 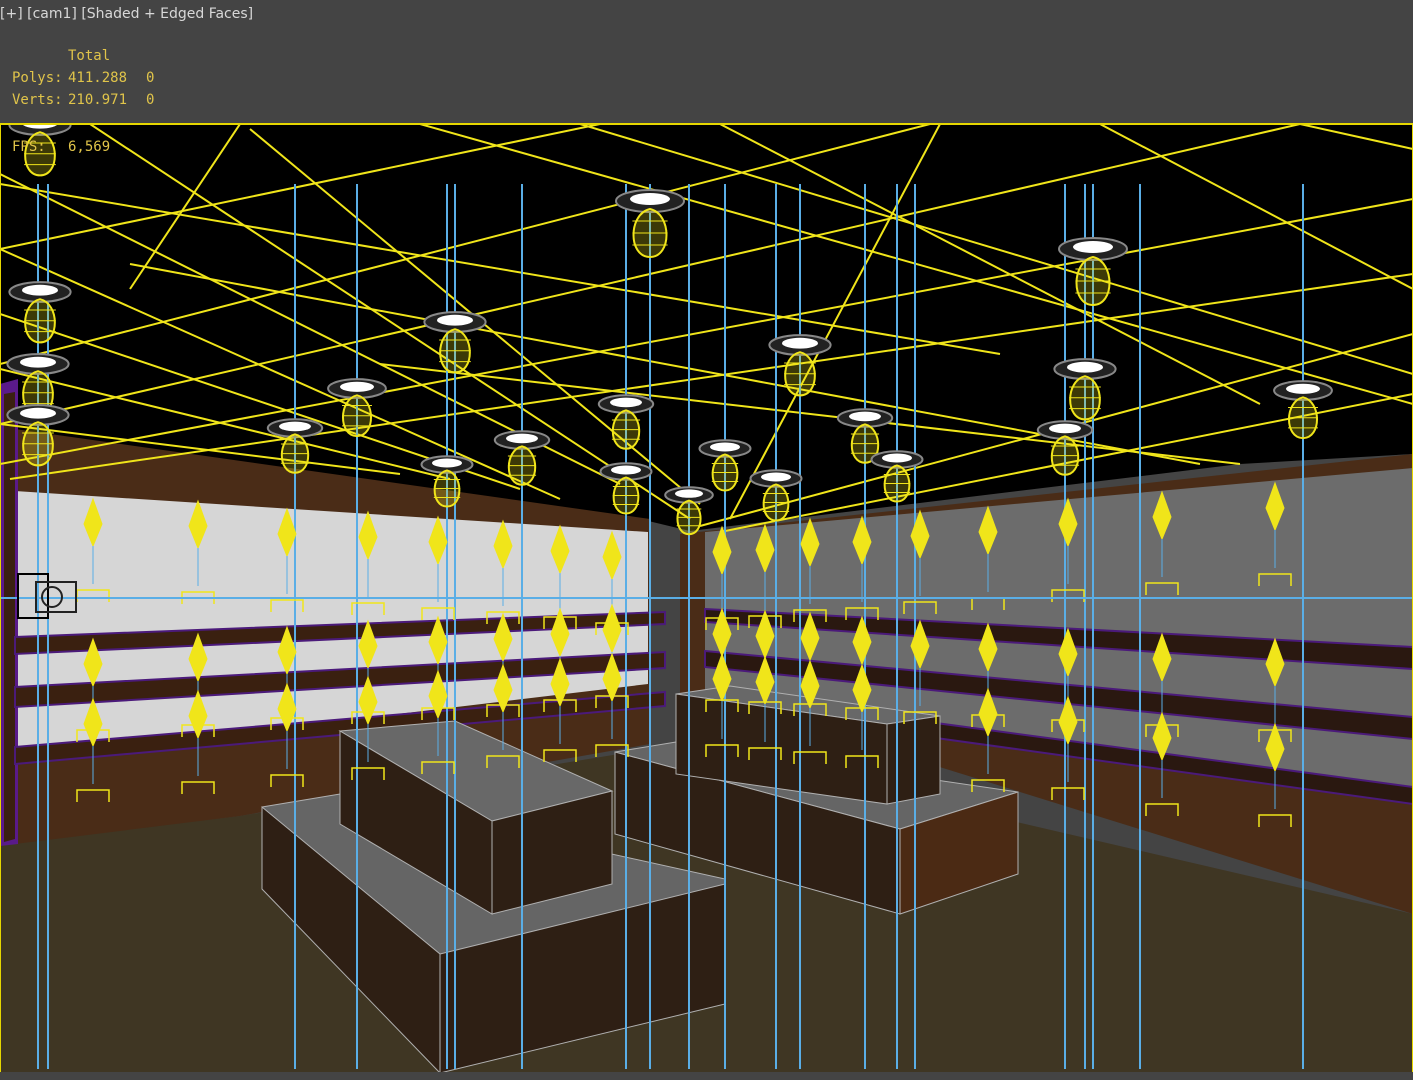 I want to click on verts-total: 210.971, so click(x=98, y=100).